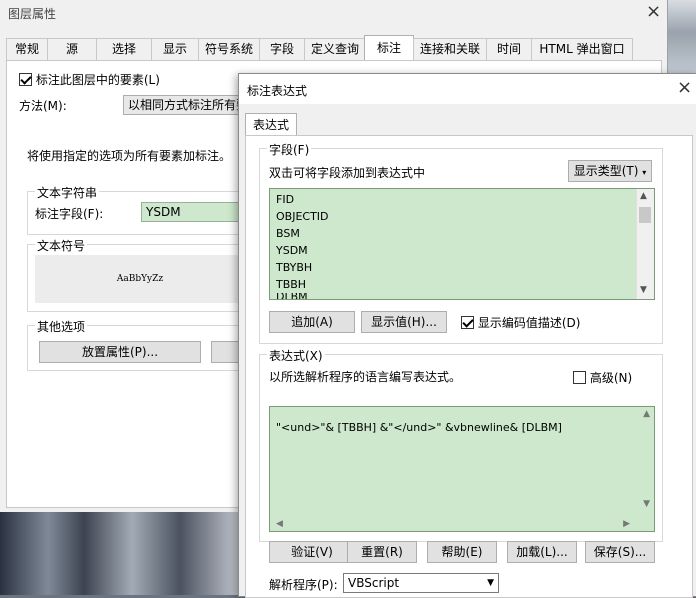 The width and height of the screenshot is (696, 598). What do you see at coordinates (382, 552) in the screenshot?
I see `reset-button: 重置(R)` at bounding box center [382, 552].